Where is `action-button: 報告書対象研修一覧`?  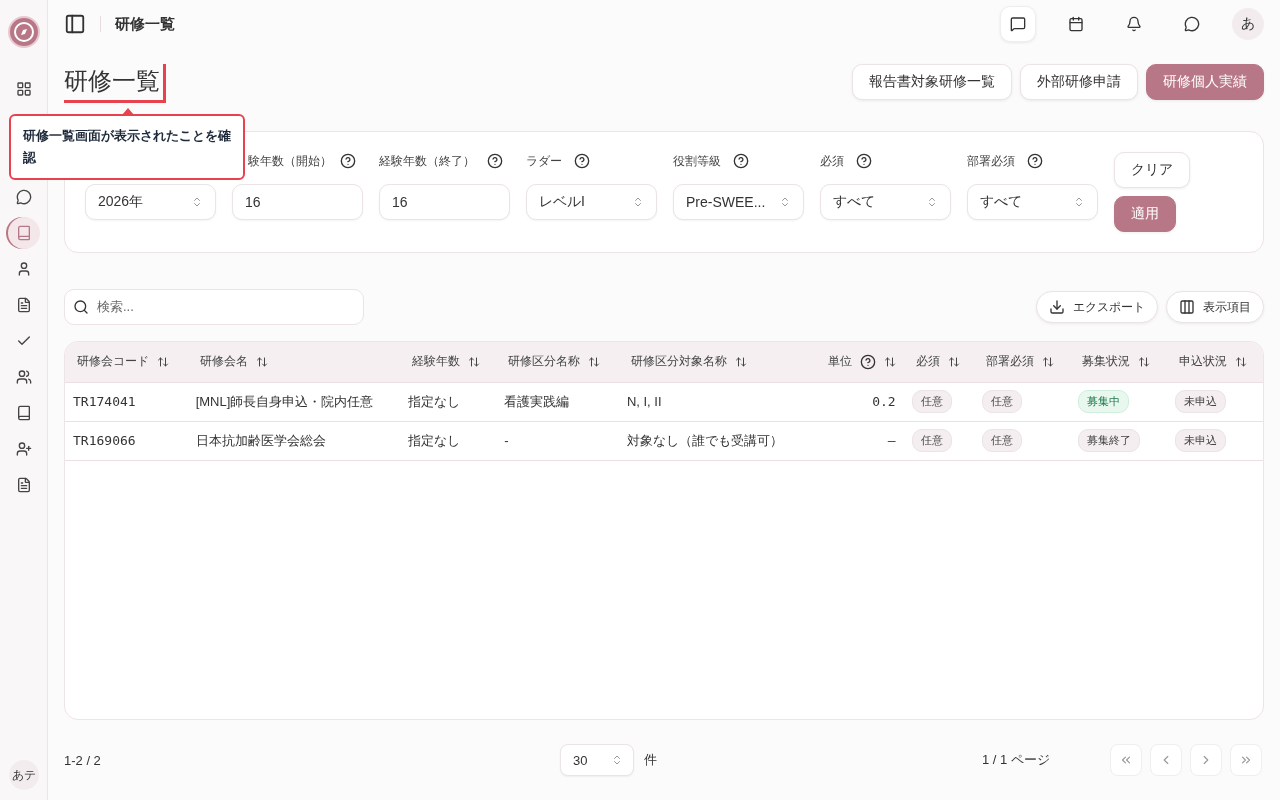
action-button: 報告書対象研修一覧 is located at coordinates (932, 82).